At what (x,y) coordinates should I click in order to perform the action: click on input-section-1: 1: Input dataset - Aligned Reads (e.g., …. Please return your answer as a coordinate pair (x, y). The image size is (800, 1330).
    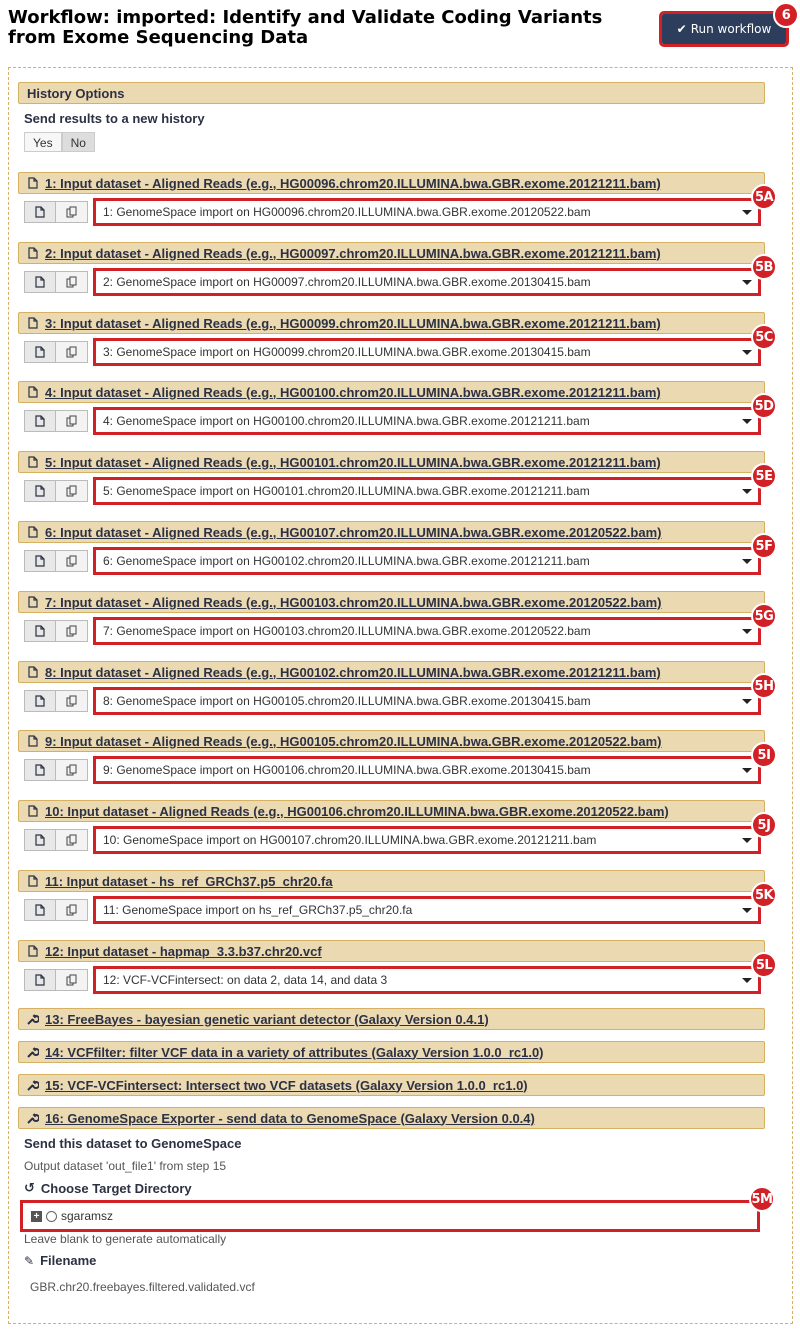
    Looking at the image, I should click on (391, 183).